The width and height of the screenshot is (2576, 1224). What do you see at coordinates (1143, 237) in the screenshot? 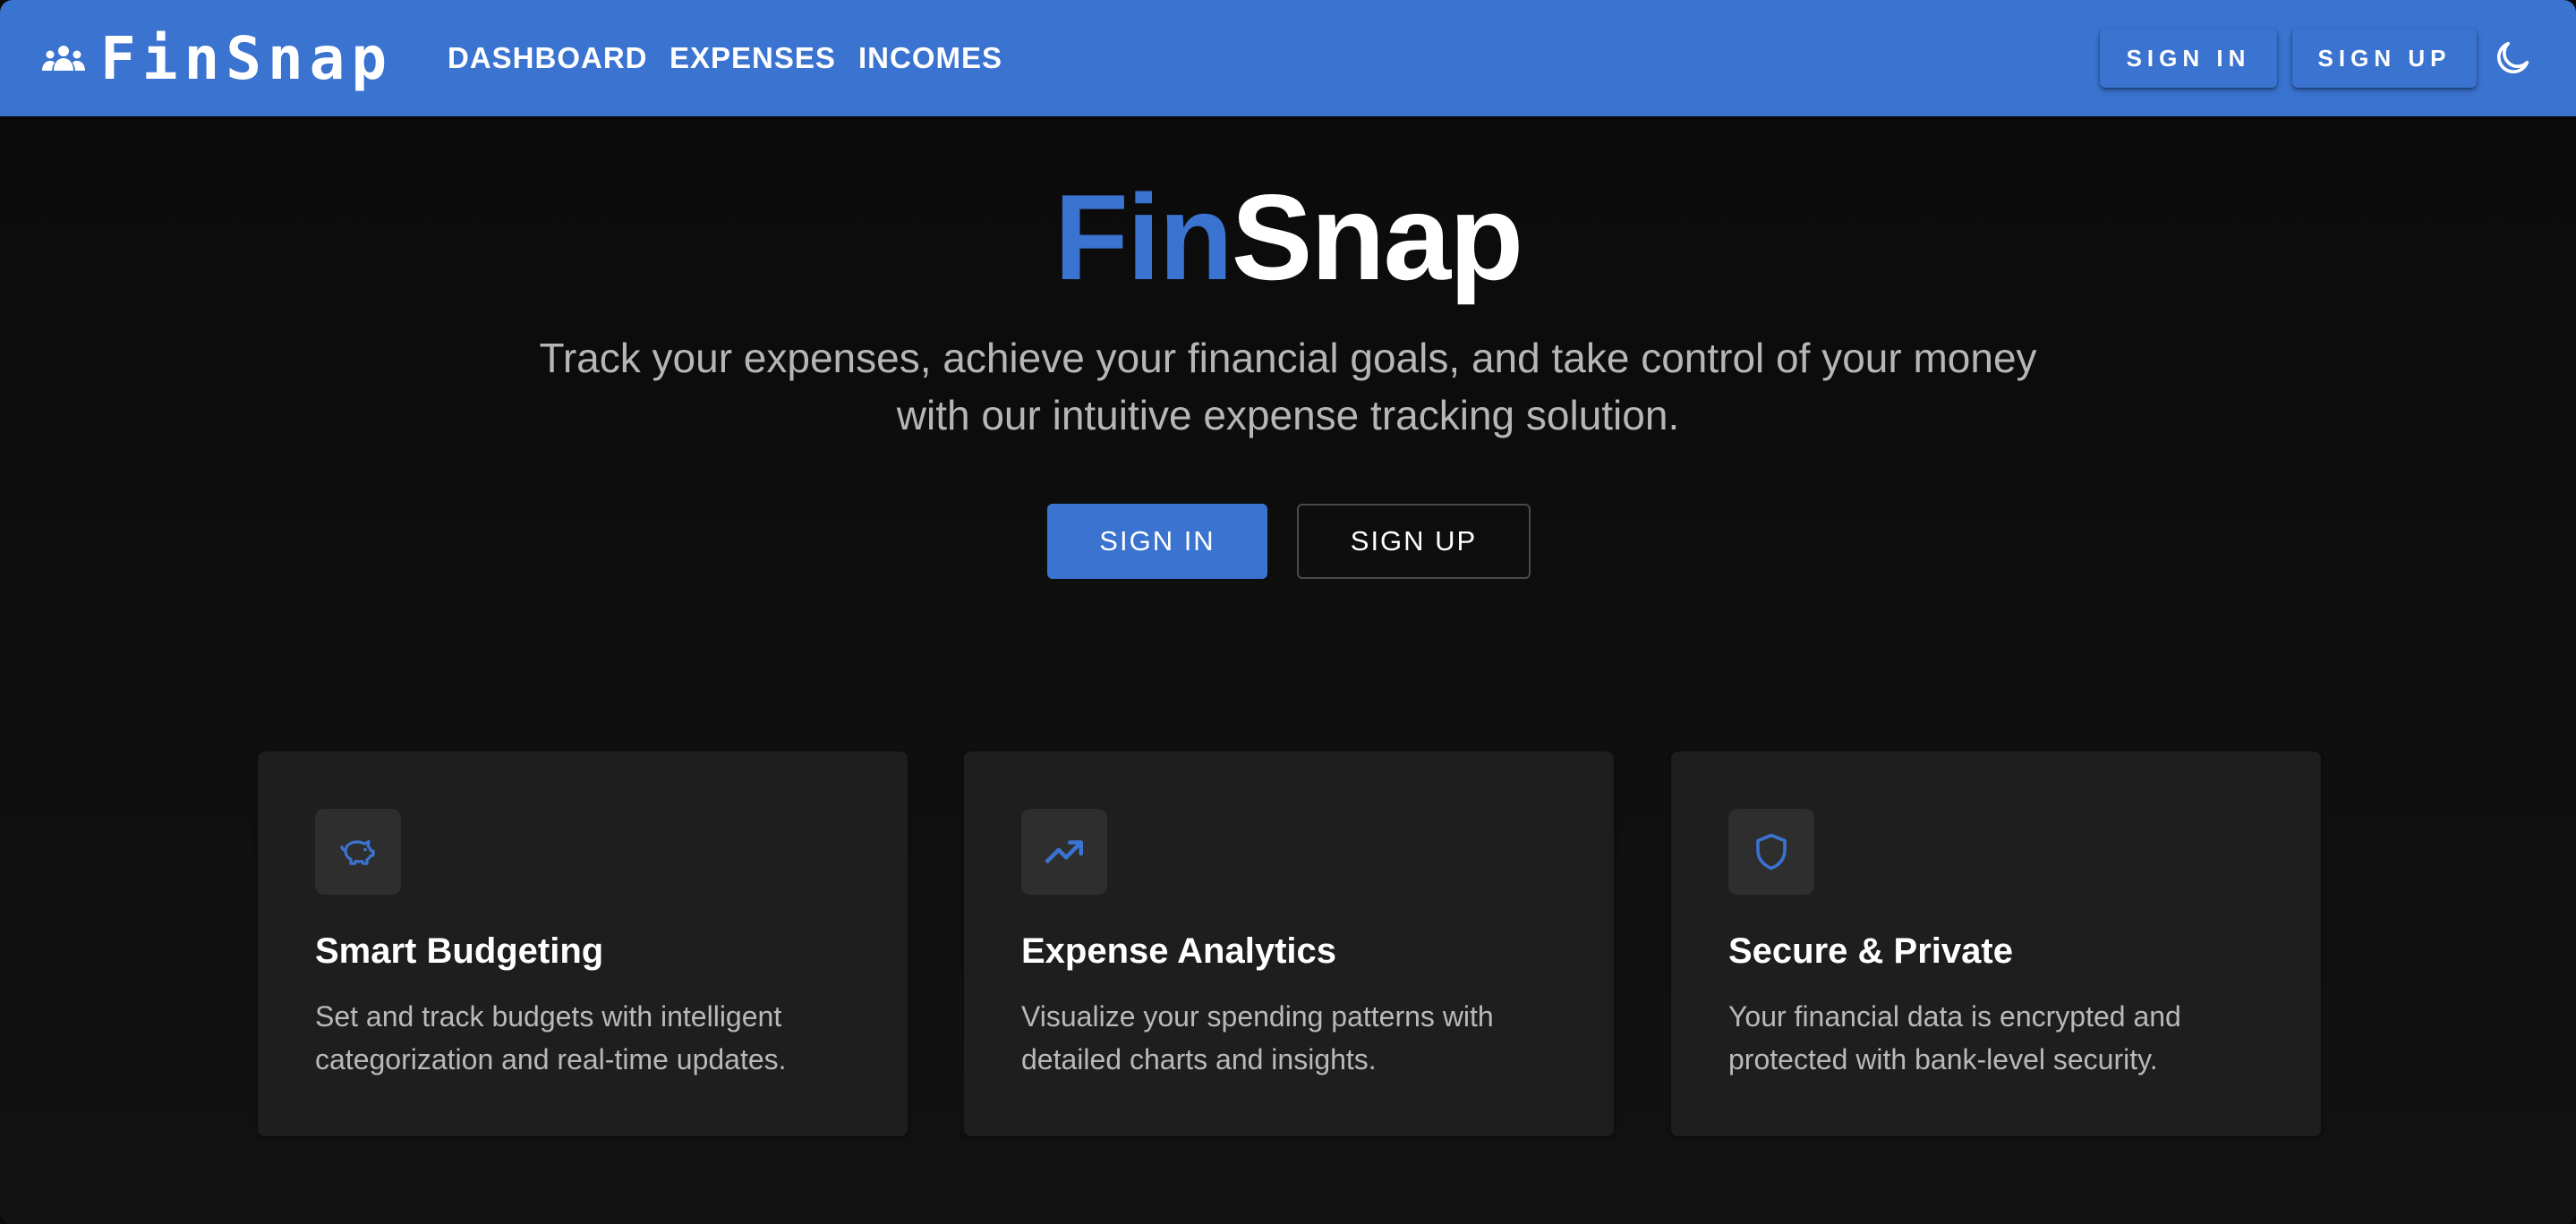
I see `hero-title-fin: Fin` at bounding box center [1143, 237].